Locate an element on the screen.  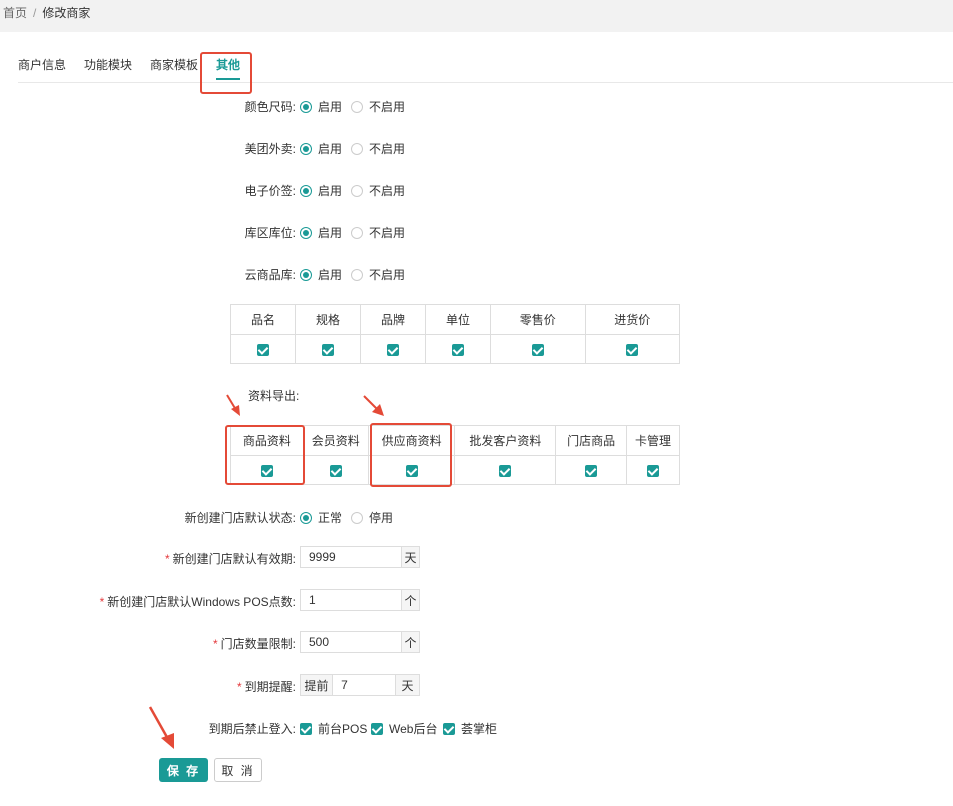
checkbox-ban-web-backend: Web后台 is located at coordinates (404, 728).